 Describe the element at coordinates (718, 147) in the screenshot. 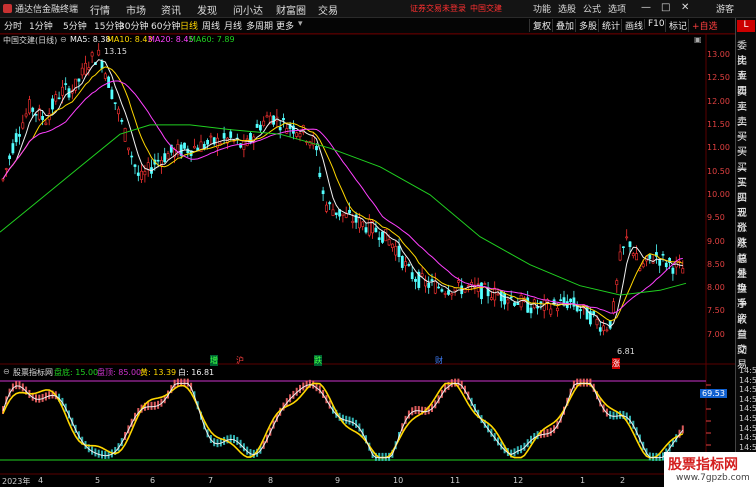

I see `axis-tick: 11.00` at that location.